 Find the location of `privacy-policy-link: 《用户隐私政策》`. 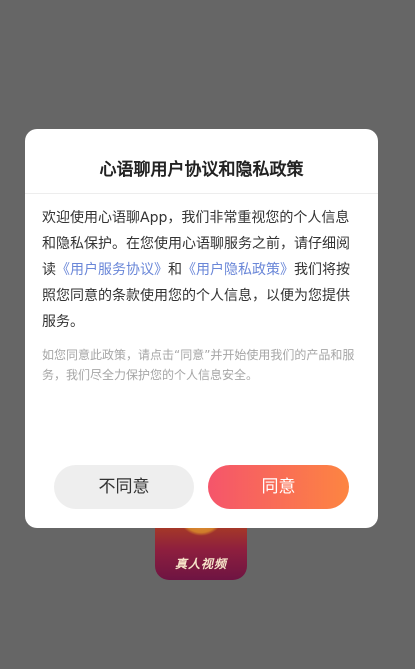

privacy-policy-link: 《用户隐私政策》 is located at coordinates (238, 270).